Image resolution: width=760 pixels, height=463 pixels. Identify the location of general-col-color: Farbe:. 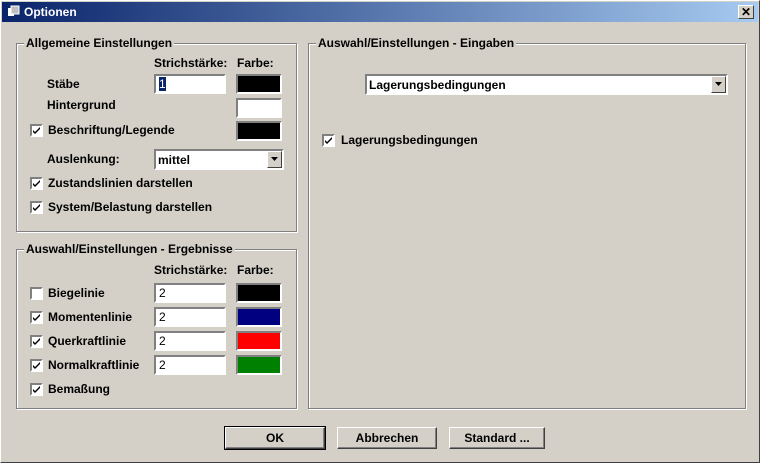
(255, 63).